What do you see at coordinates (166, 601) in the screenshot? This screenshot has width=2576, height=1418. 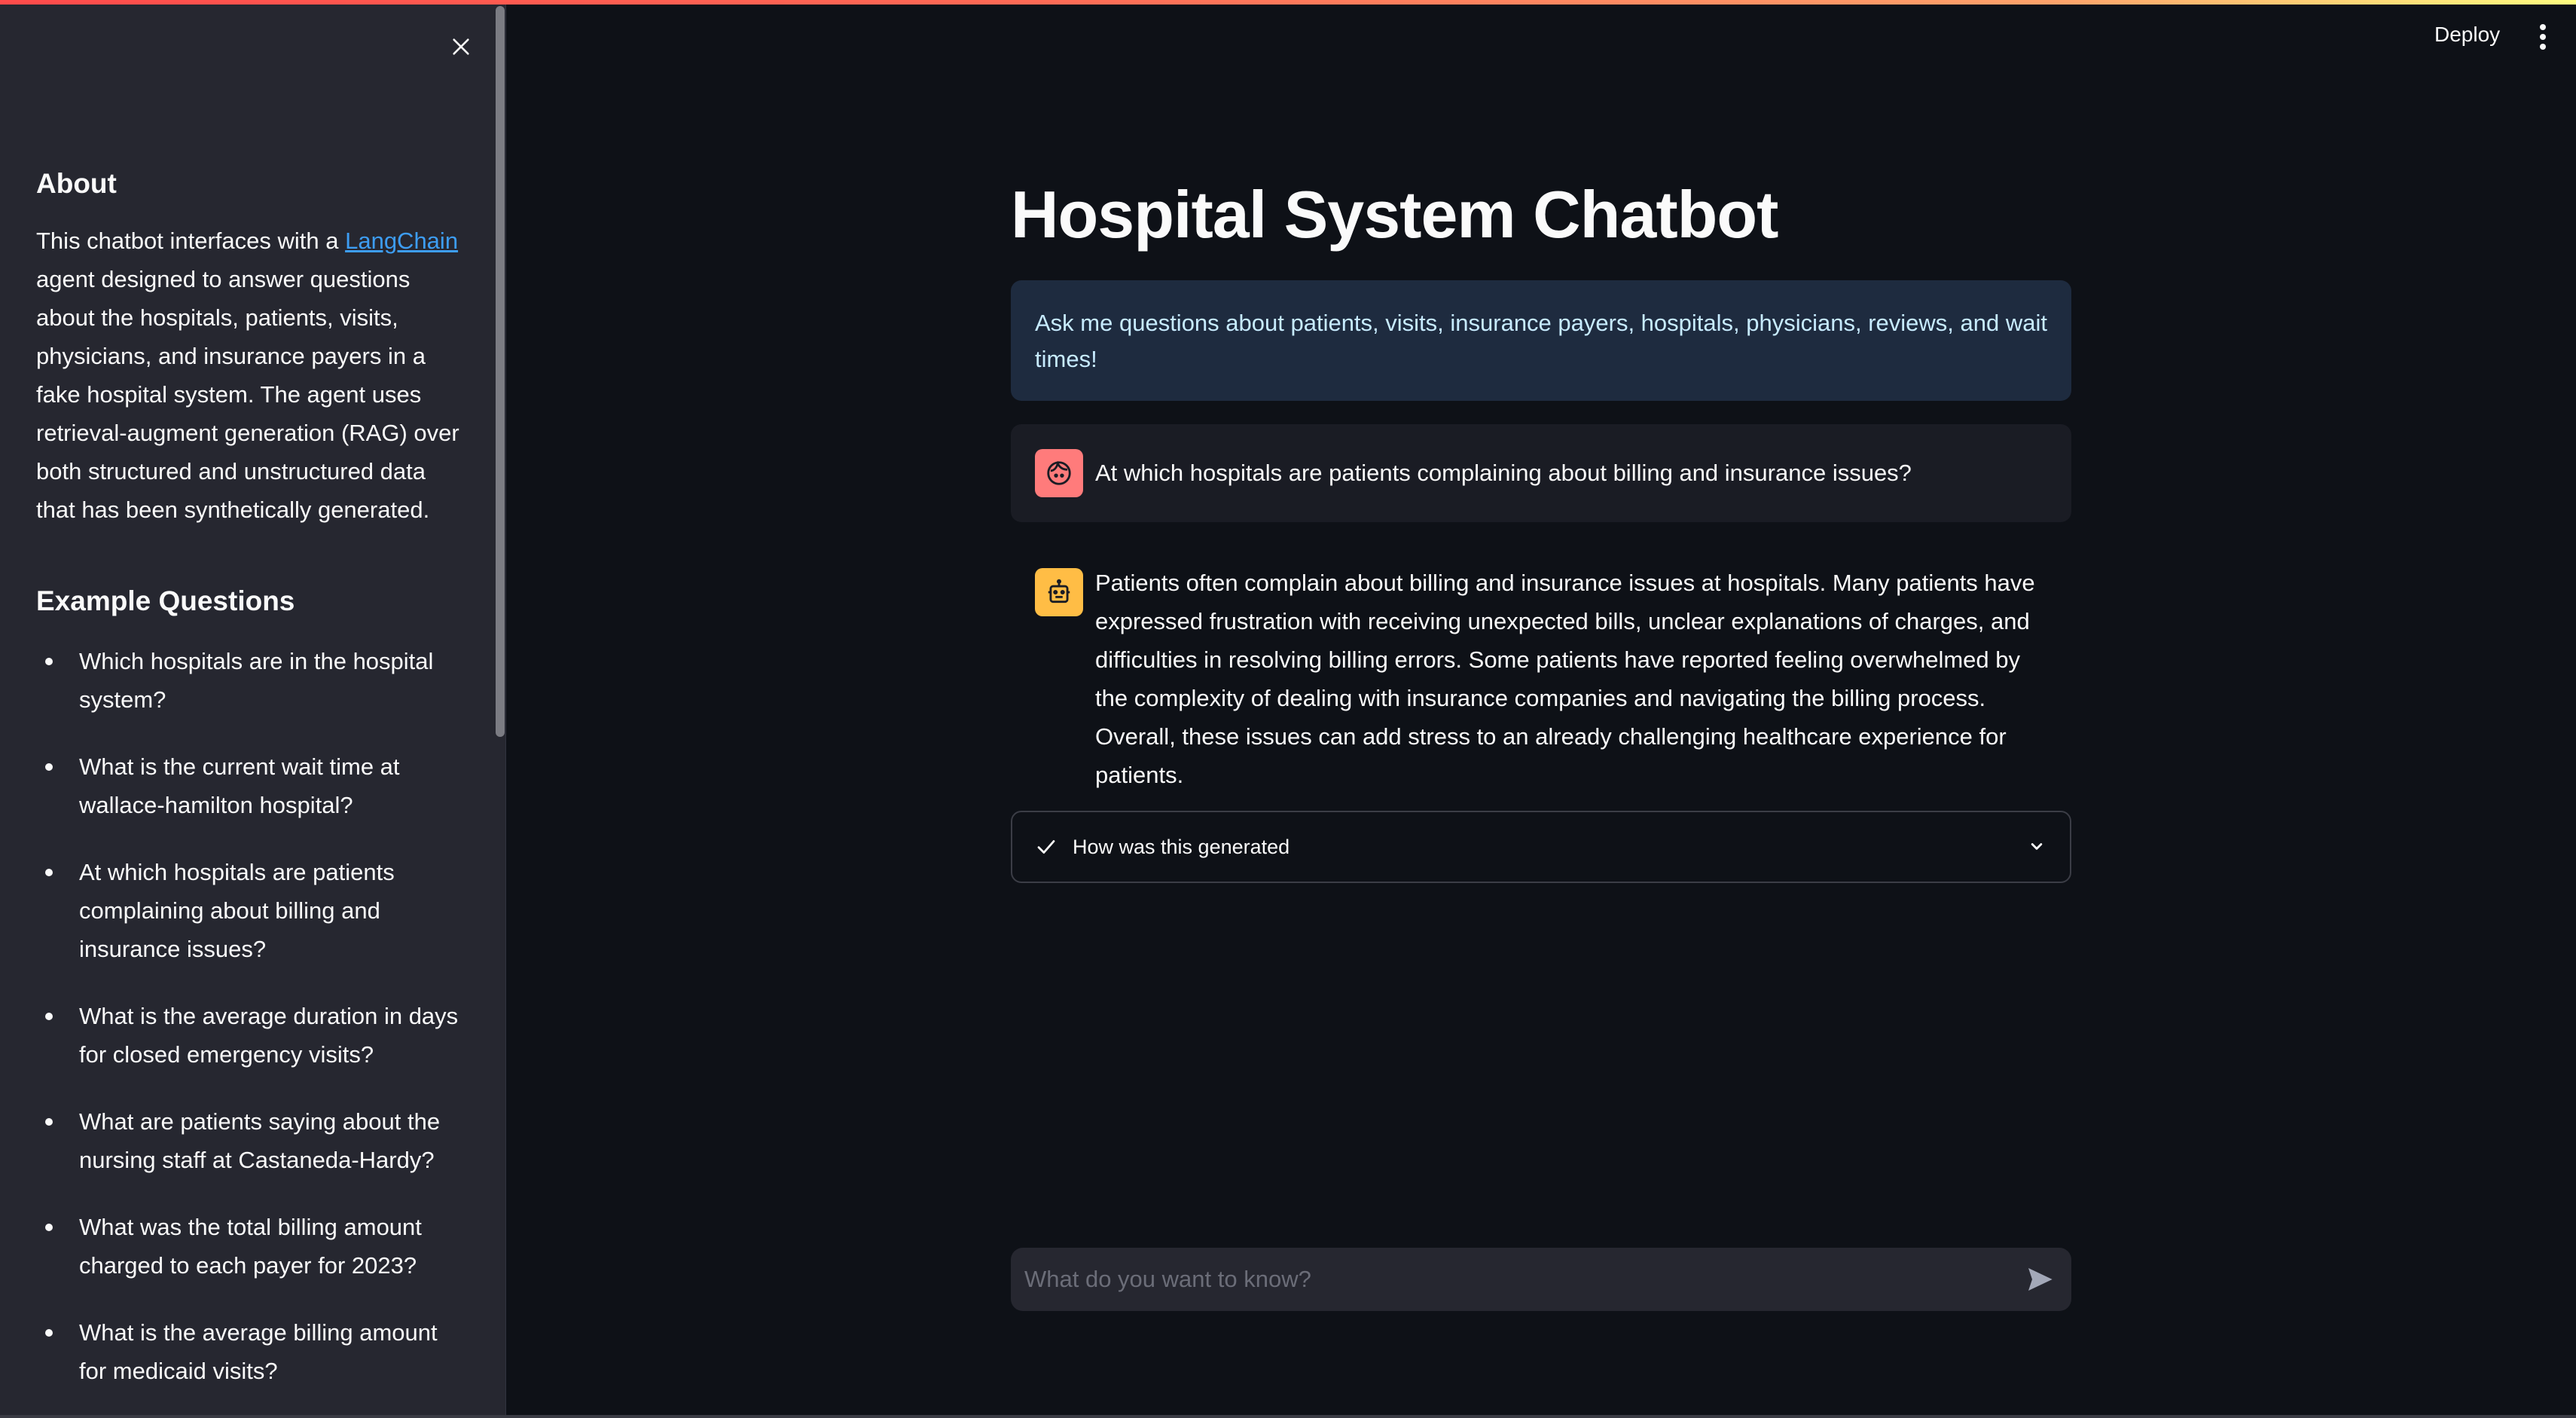 I see `example-questions-heading: Example Questions` at bounding box center [166, 601].